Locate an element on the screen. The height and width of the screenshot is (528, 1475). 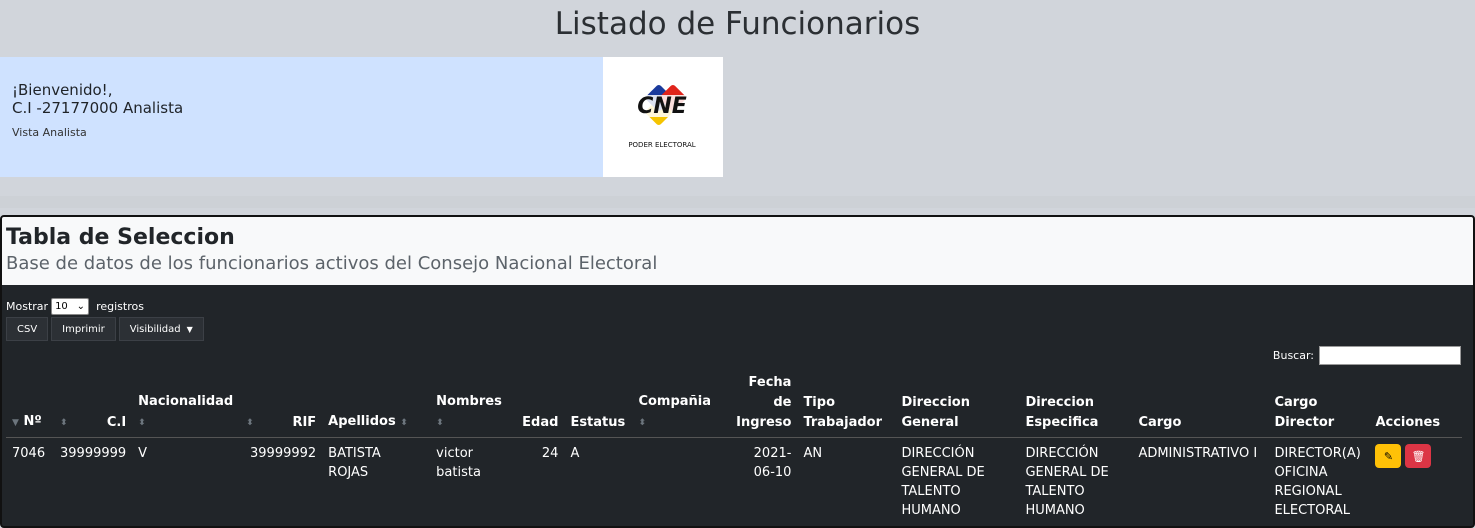
cell-ci: 39999999 is located at coordinates (93, 453).